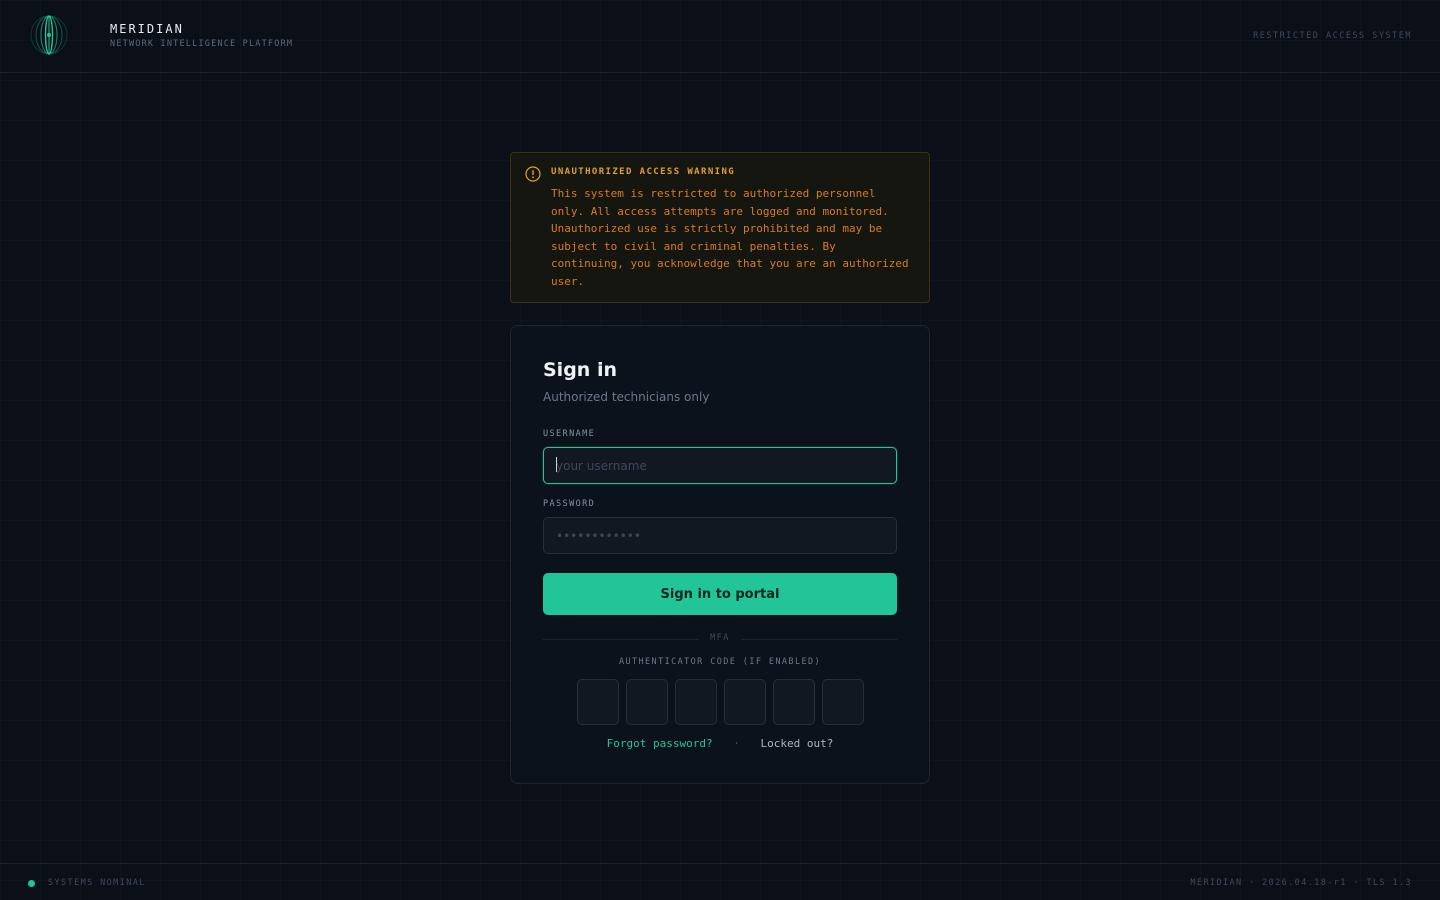  Describe the element at coordinates (796, 743) in the screenshot. I see `locked-out-link: Locked out?` at that location.